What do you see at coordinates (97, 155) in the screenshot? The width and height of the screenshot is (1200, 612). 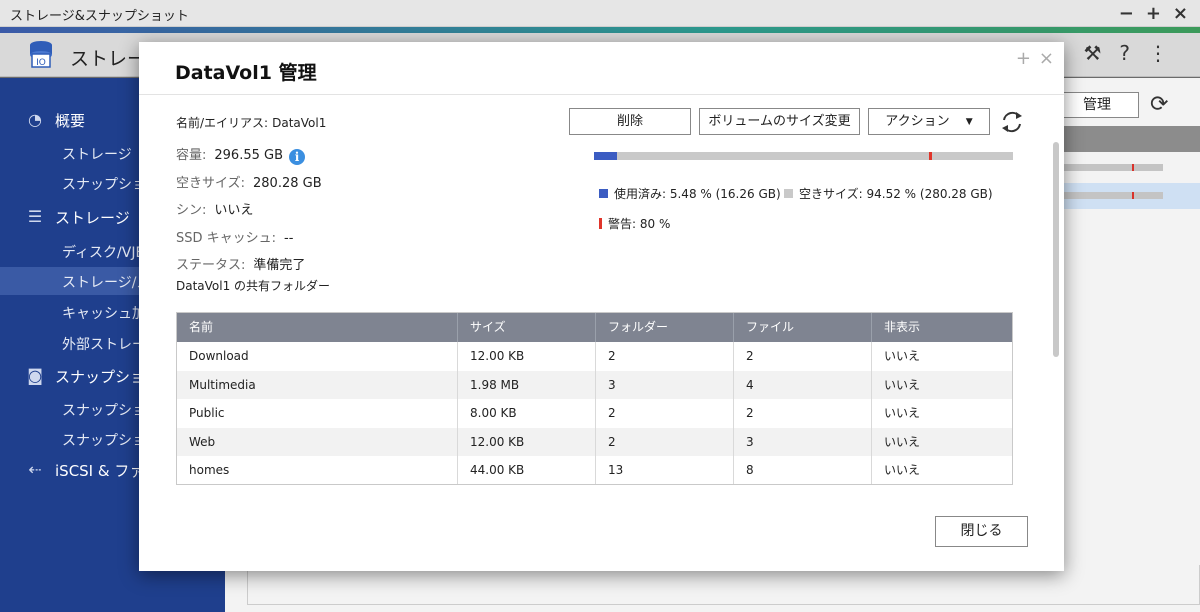 I see `sidebar-subitem-label: ストレージ` at bounding box center [97, 155].